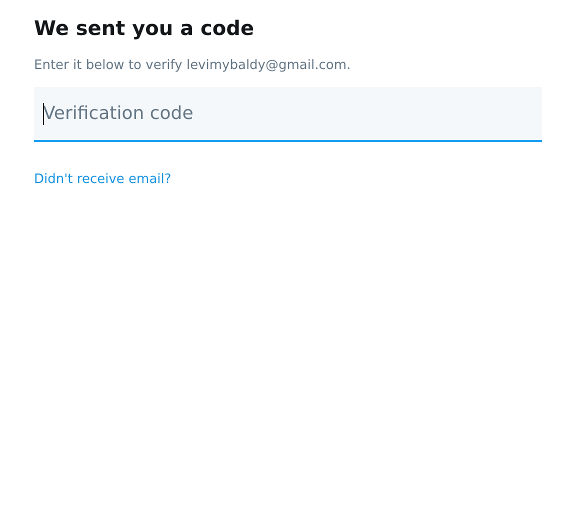 The height and width of the screenshot is (515, 580). I want to click on instruction-text: Enter it below to verify levimybaldy@gmail.com., so click(192, 65).